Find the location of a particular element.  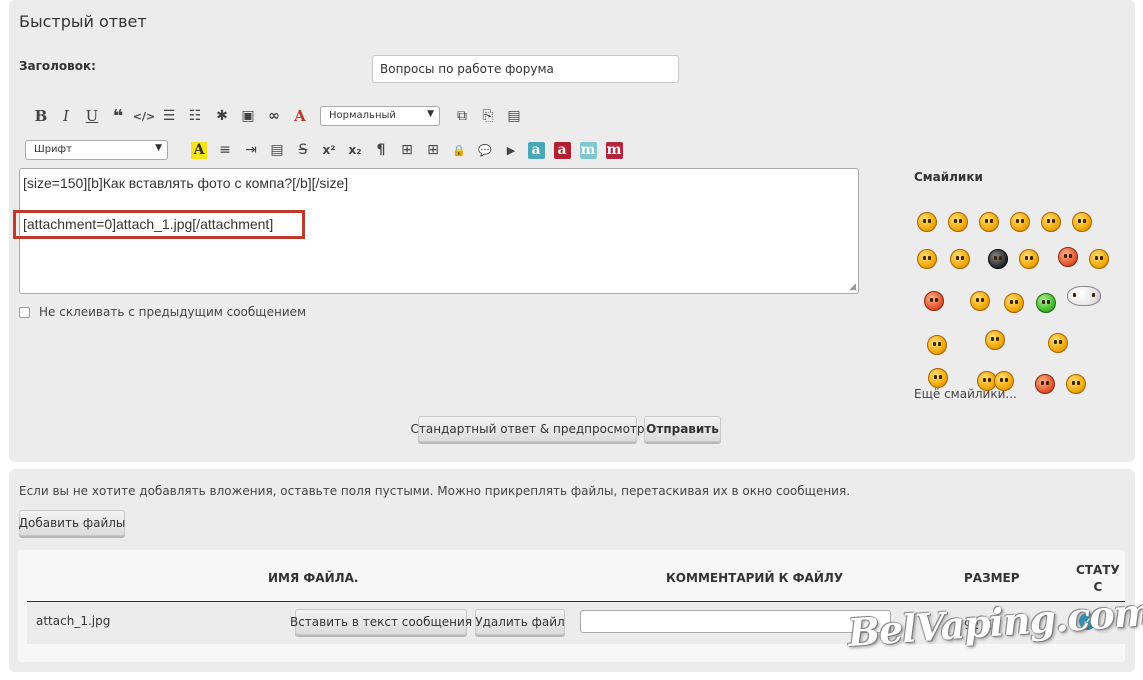

submit-button: Отправить is located at coordinates (682, 429).